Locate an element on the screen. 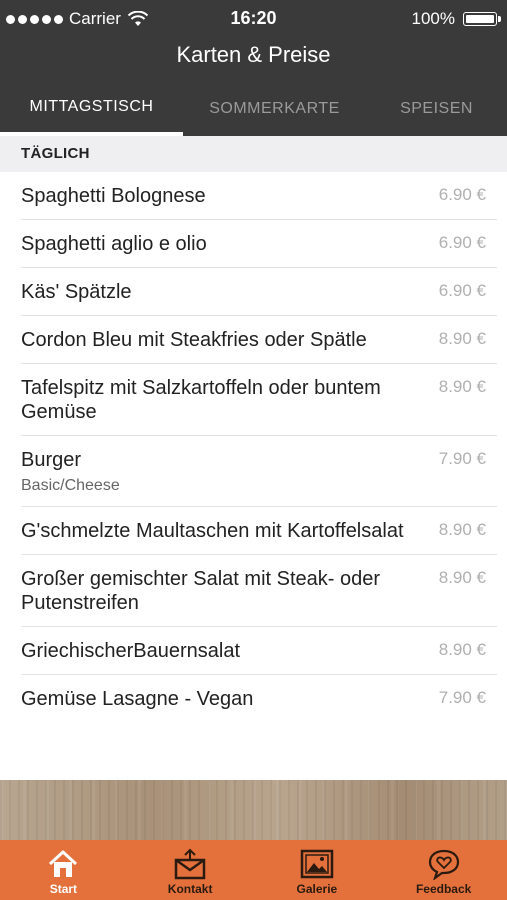 The width and height of the screenshot is (507, 900). tabbar-item-galerie: Galerie is located at coordinates (317, 870).